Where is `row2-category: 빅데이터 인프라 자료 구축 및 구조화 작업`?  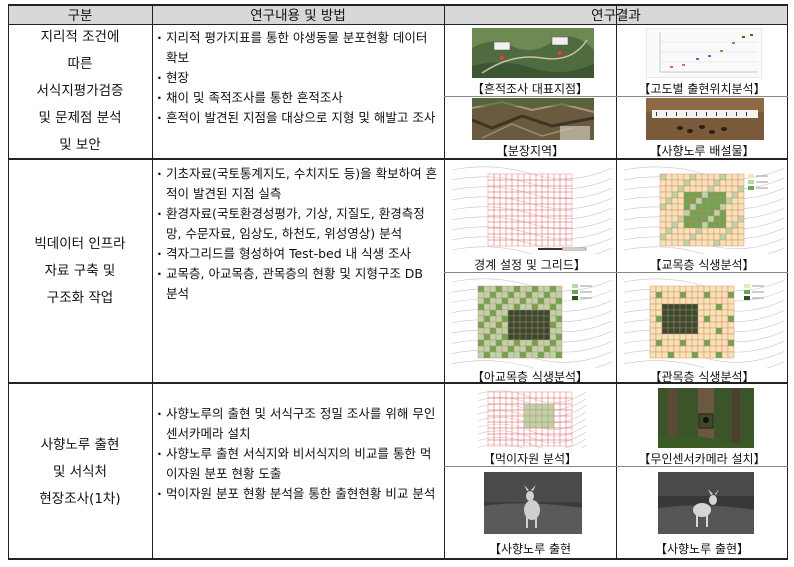
row2-category: 빅데이터 인프라 자료 구축 및 구조화 작업 is located at coordinates (80, 271).